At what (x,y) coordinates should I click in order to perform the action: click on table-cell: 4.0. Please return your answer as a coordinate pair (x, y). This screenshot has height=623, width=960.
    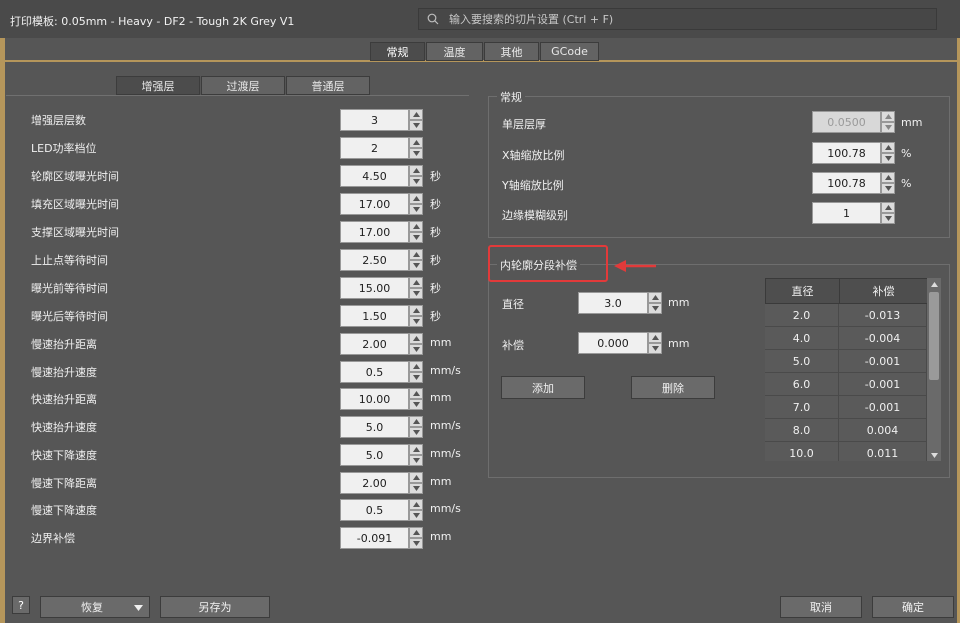
    Looking at the image, I should click on (802, 338).